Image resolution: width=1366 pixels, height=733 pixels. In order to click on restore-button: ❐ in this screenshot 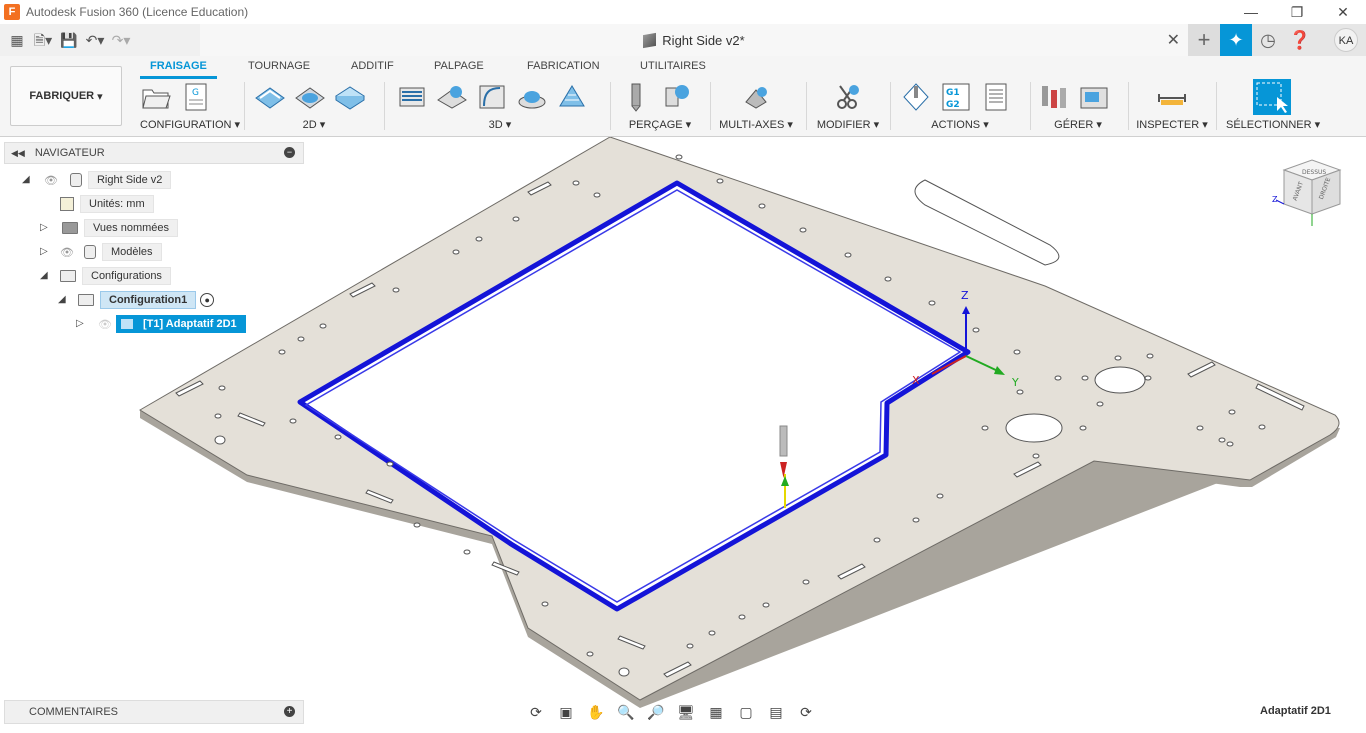, I will do `click(1297, 12)`.